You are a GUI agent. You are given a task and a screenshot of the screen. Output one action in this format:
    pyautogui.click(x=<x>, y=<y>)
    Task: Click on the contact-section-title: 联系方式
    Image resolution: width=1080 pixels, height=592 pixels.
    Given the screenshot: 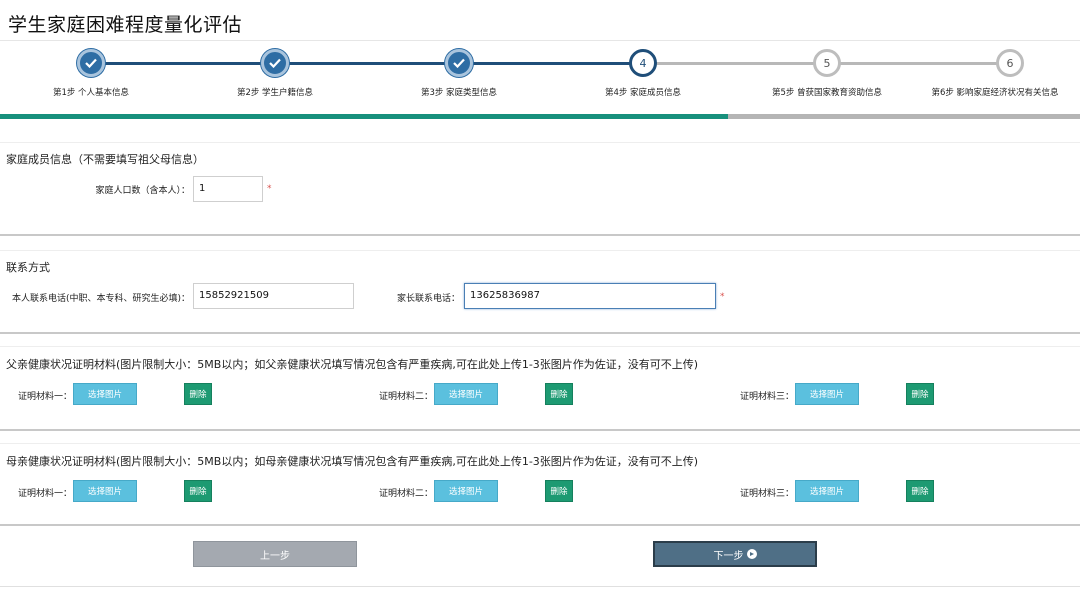 What is the action you would take?
    pyautogui.click(x=28, y=267)
    